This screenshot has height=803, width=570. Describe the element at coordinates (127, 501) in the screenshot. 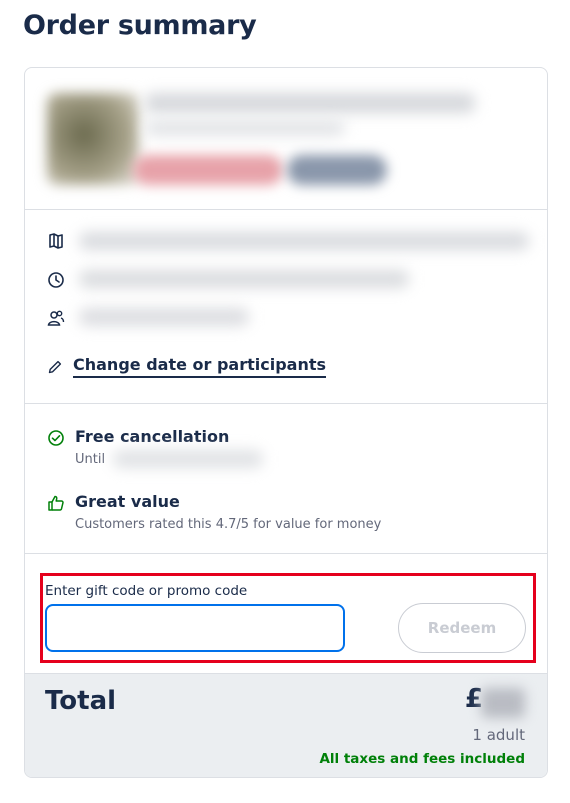

I see `great-value-title: Great value` at that location.